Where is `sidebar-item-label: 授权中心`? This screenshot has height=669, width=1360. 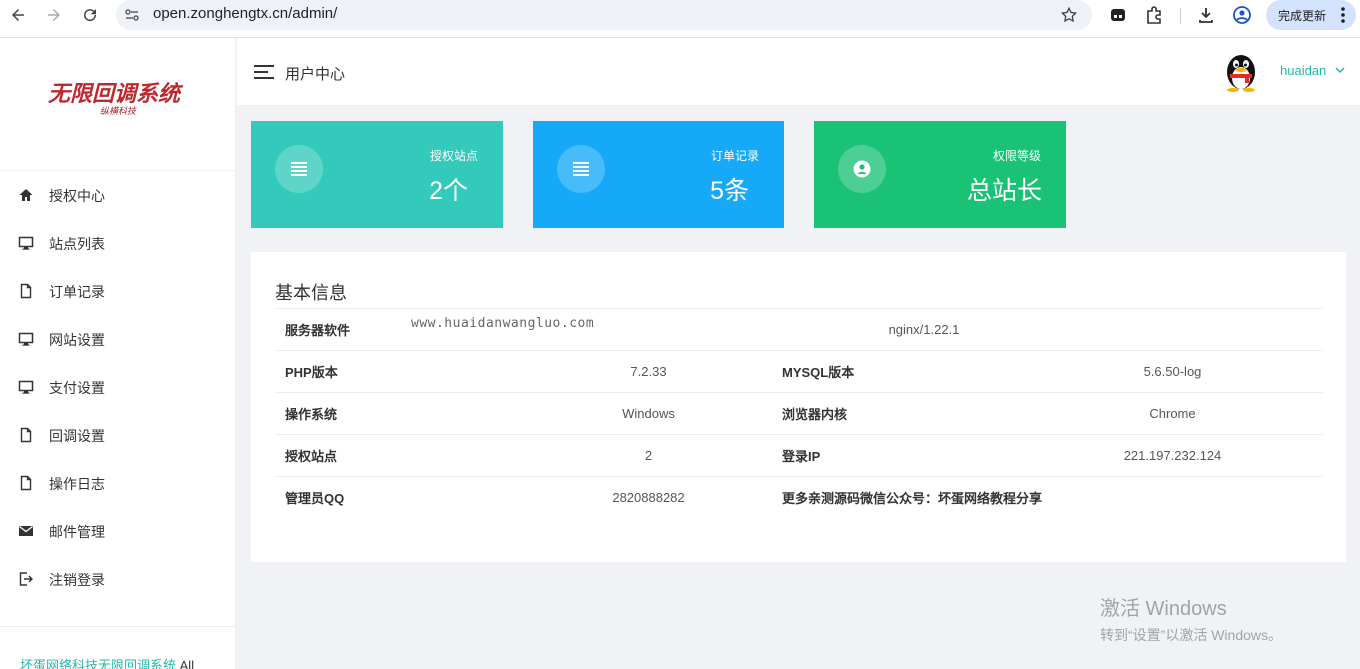 sidebar-item-label: 授权中心 is located at coordinates (77, 196).